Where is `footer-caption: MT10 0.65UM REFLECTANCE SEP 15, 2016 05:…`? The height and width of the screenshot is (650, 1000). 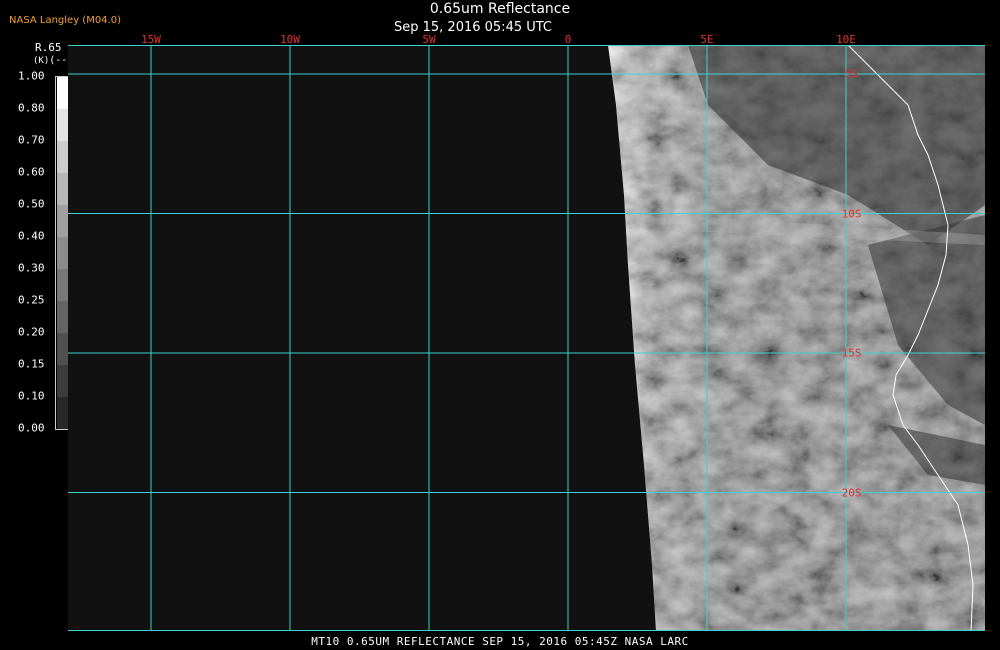
footer-caption: MT10 0.65UM REFLECTANCE SEP 15, 2016 05:… is located at coordinates (500, 641).